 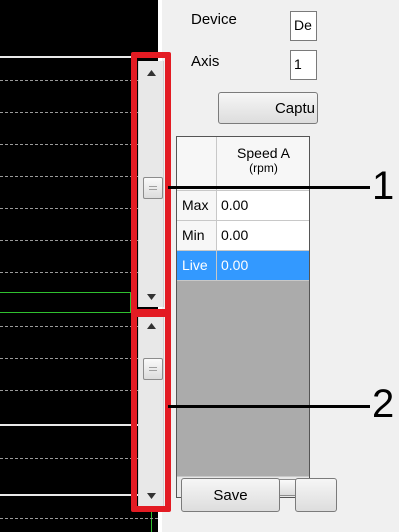 I want to click on save-button-label: Save, so click(x=230, y=495).